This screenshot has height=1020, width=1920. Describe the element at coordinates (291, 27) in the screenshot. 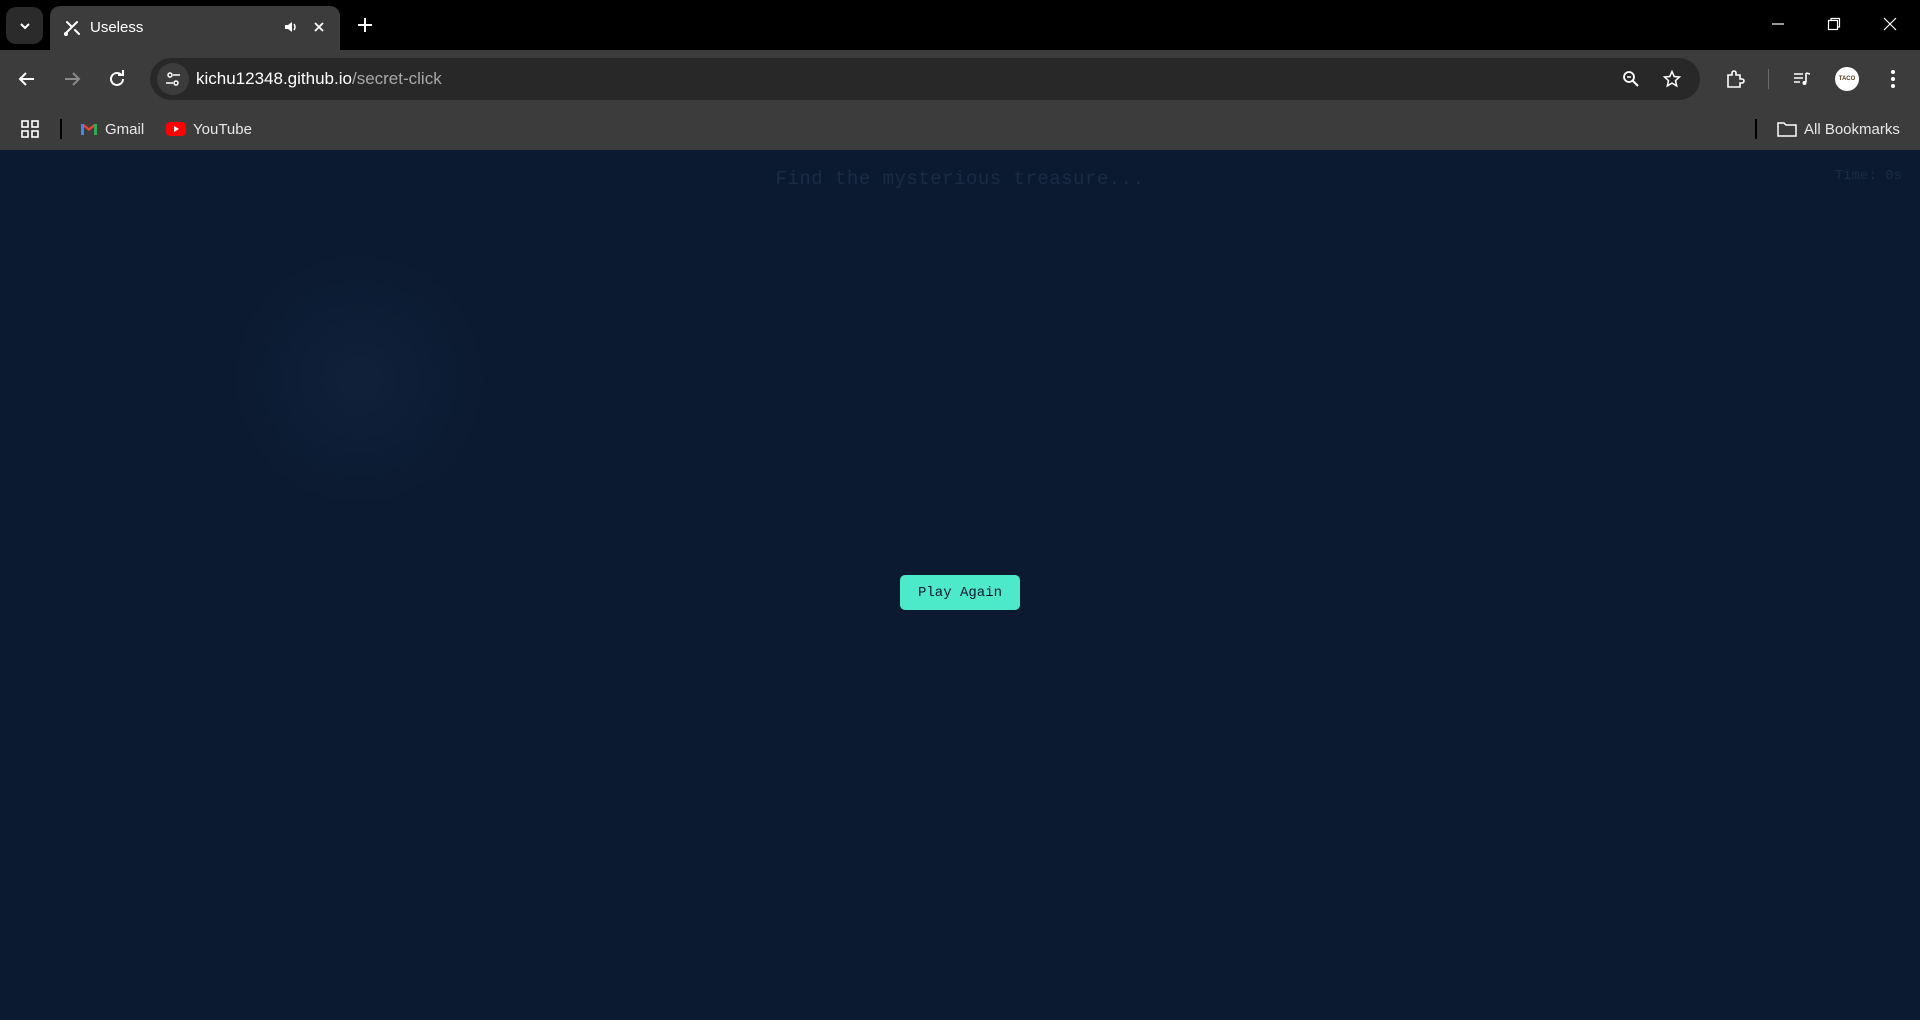

I see `speaker-icon` at that location.